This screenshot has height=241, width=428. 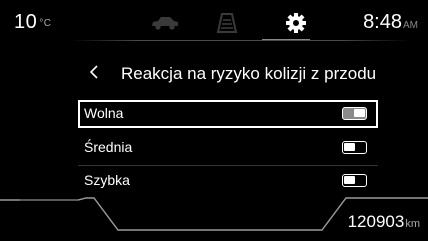 I want to click on temperature-unit: °C, so click(x=45, y=23).